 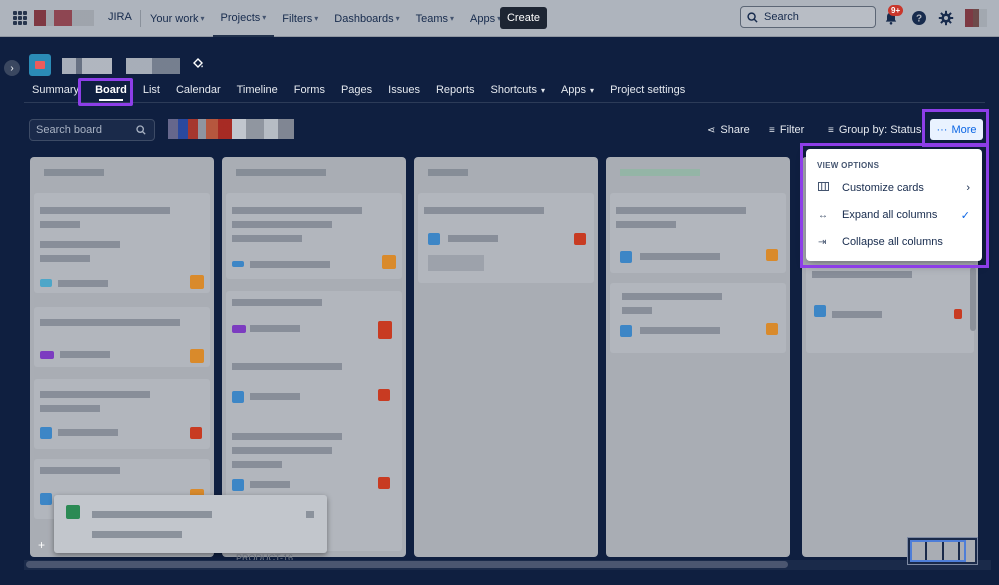 I want to click on assignee-avatars, so click(x=231, y=129).